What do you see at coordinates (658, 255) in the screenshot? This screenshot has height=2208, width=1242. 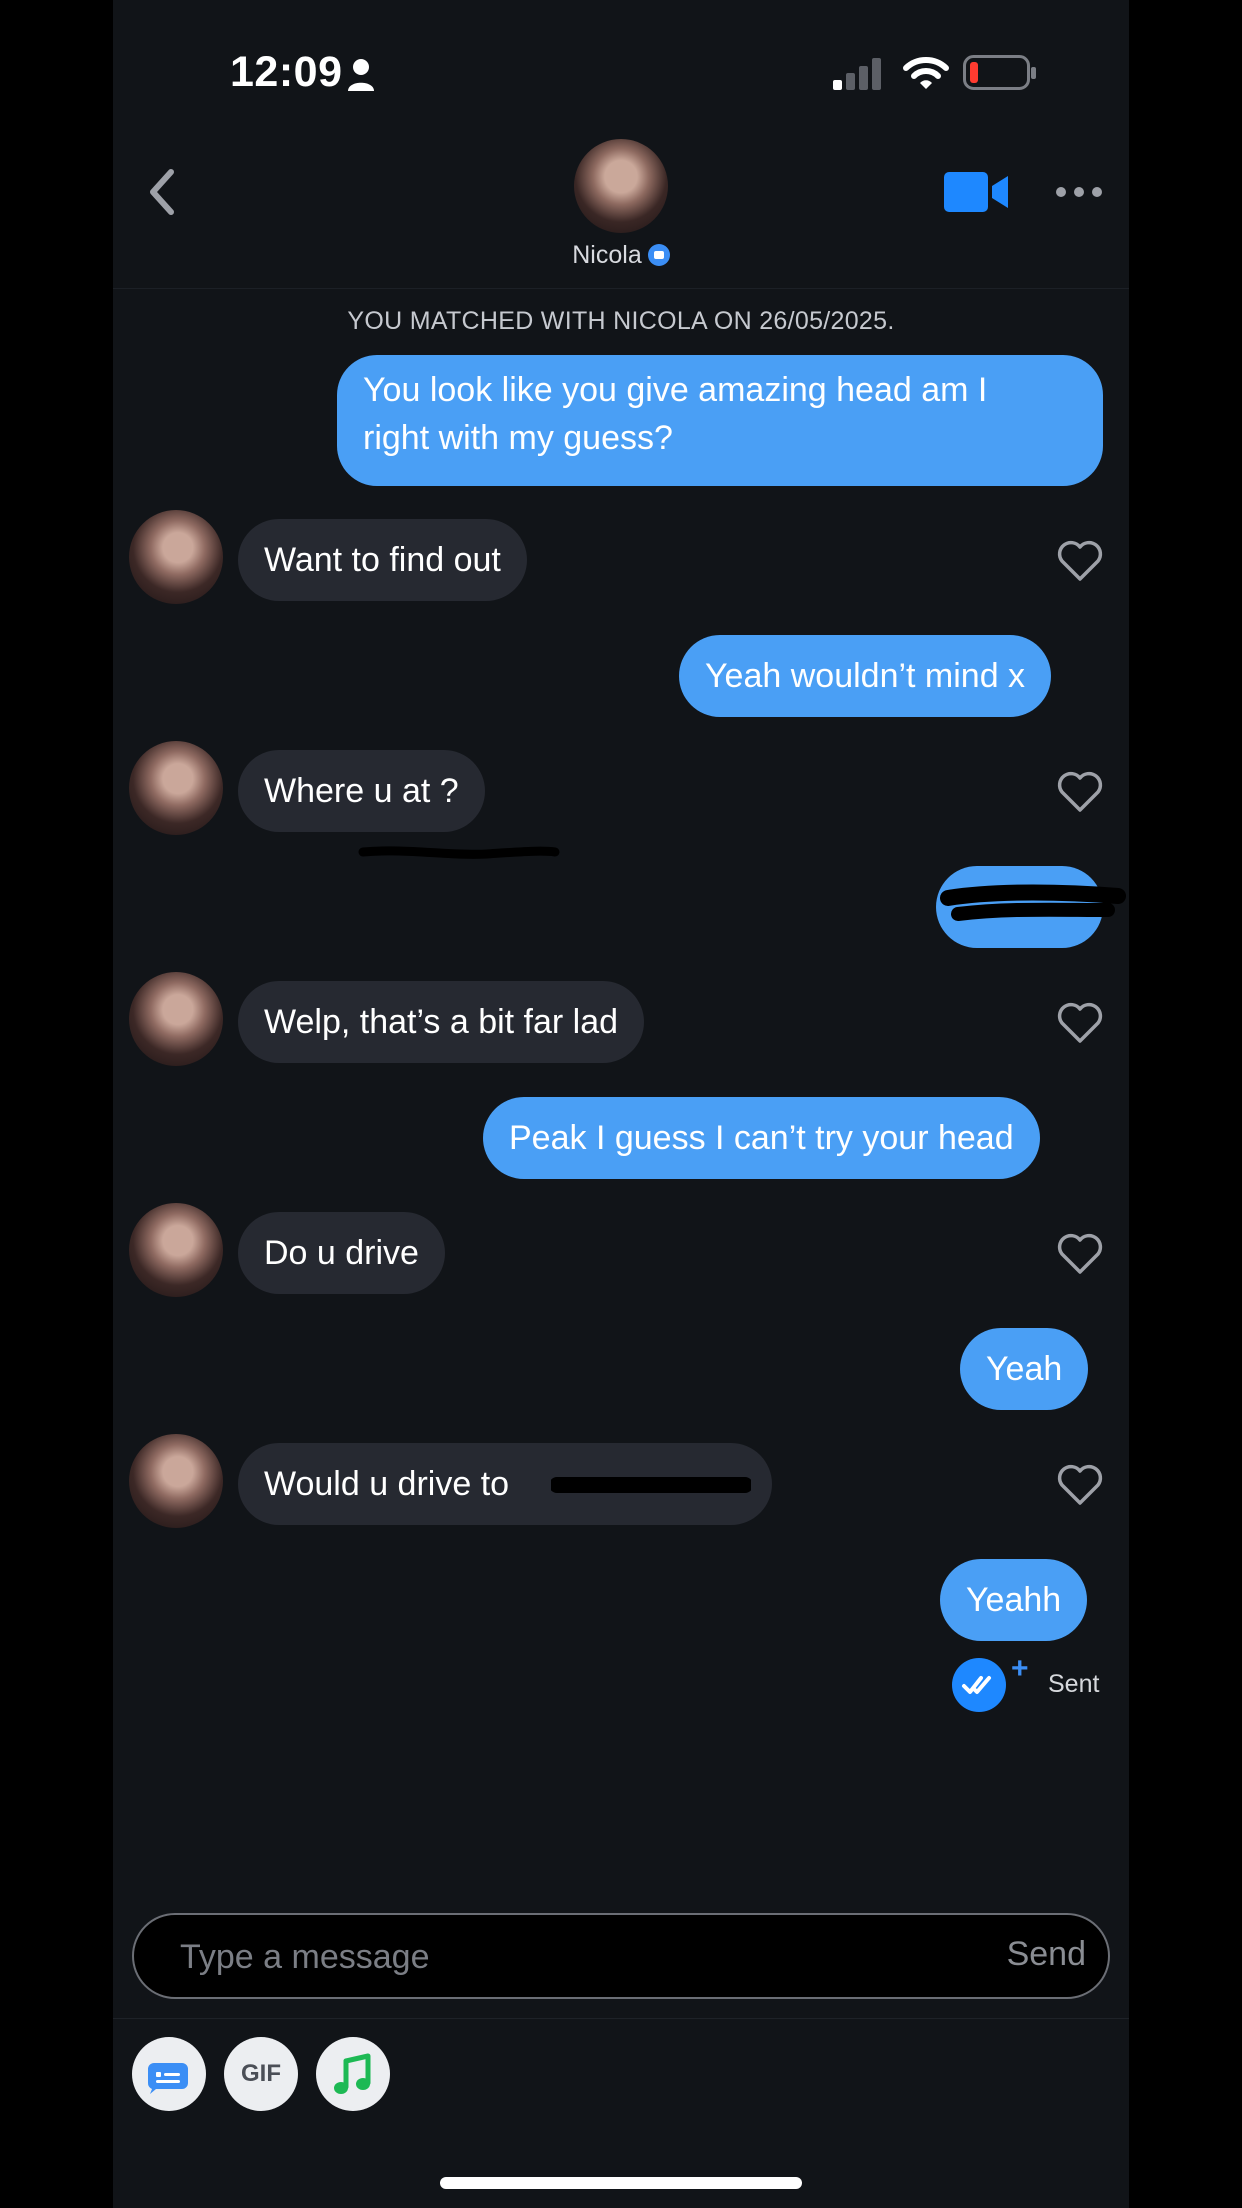 I see `photo-verified-icon` at bounding box center [658, 255].